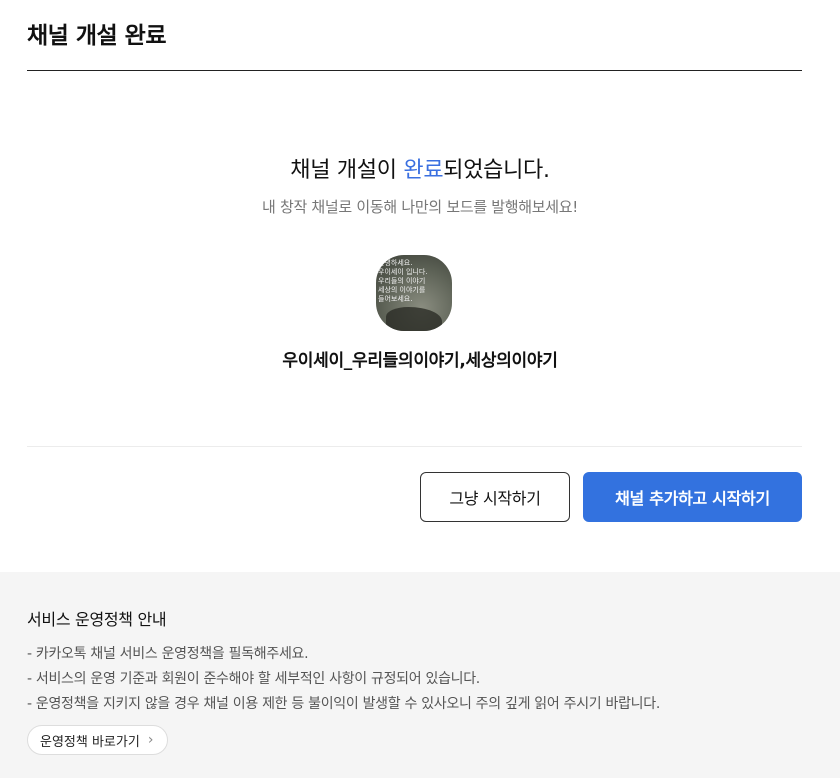 This screenshot has height=778, width=840. I want to click on just-start-button: 그냥 시작하기, so click(495, 497).